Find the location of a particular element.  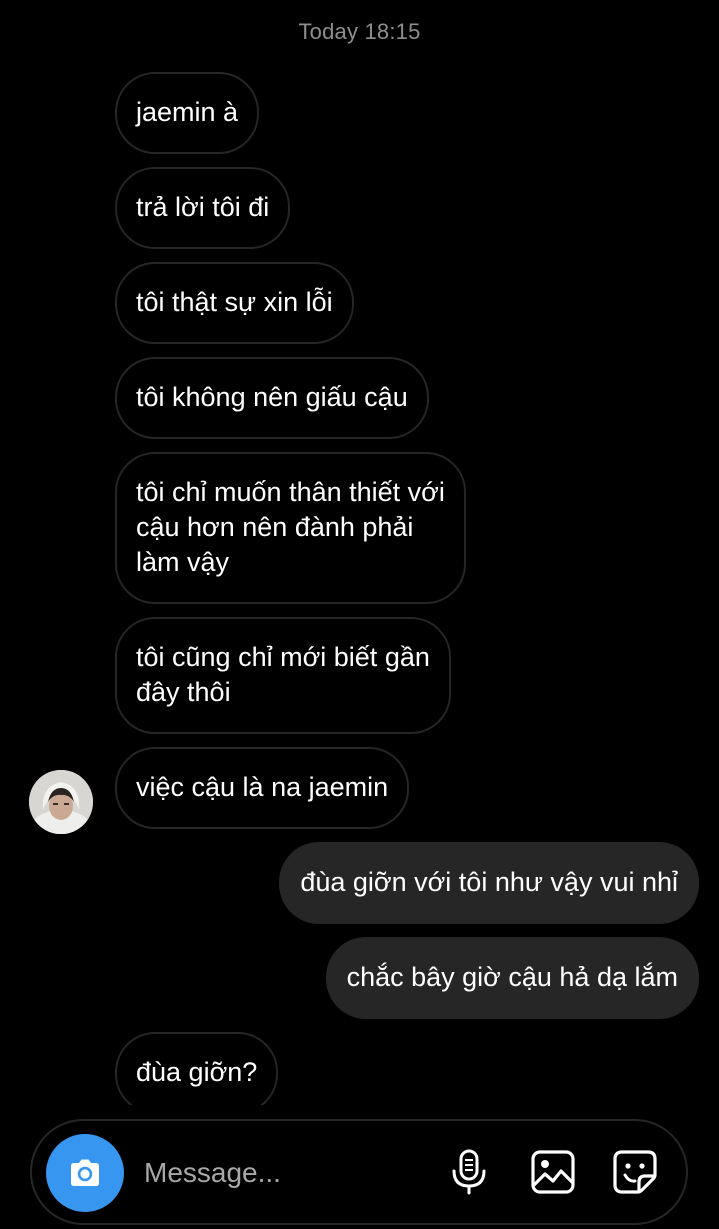

avatar-photo is located at coordinates (61, 802).